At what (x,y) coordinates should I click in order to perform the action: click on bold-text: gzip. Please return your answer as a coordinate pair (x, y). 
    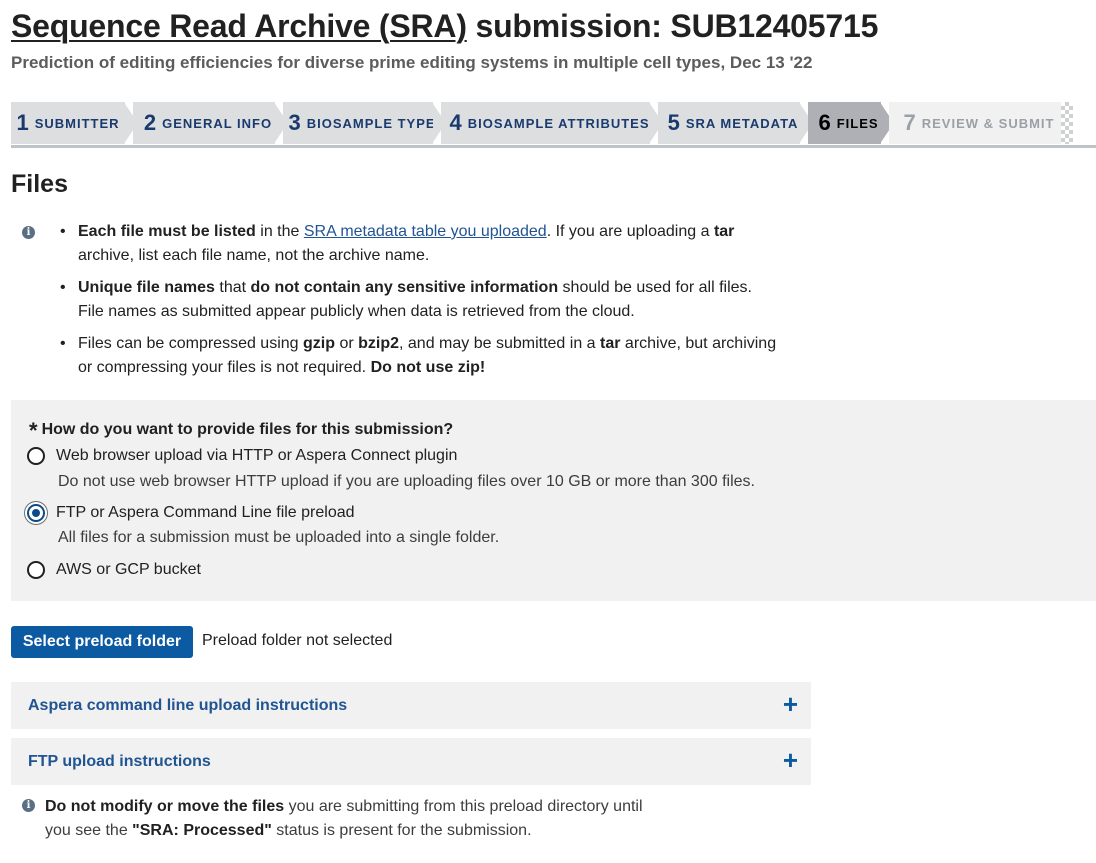
    Looking at the image, I should click on (319, 343).